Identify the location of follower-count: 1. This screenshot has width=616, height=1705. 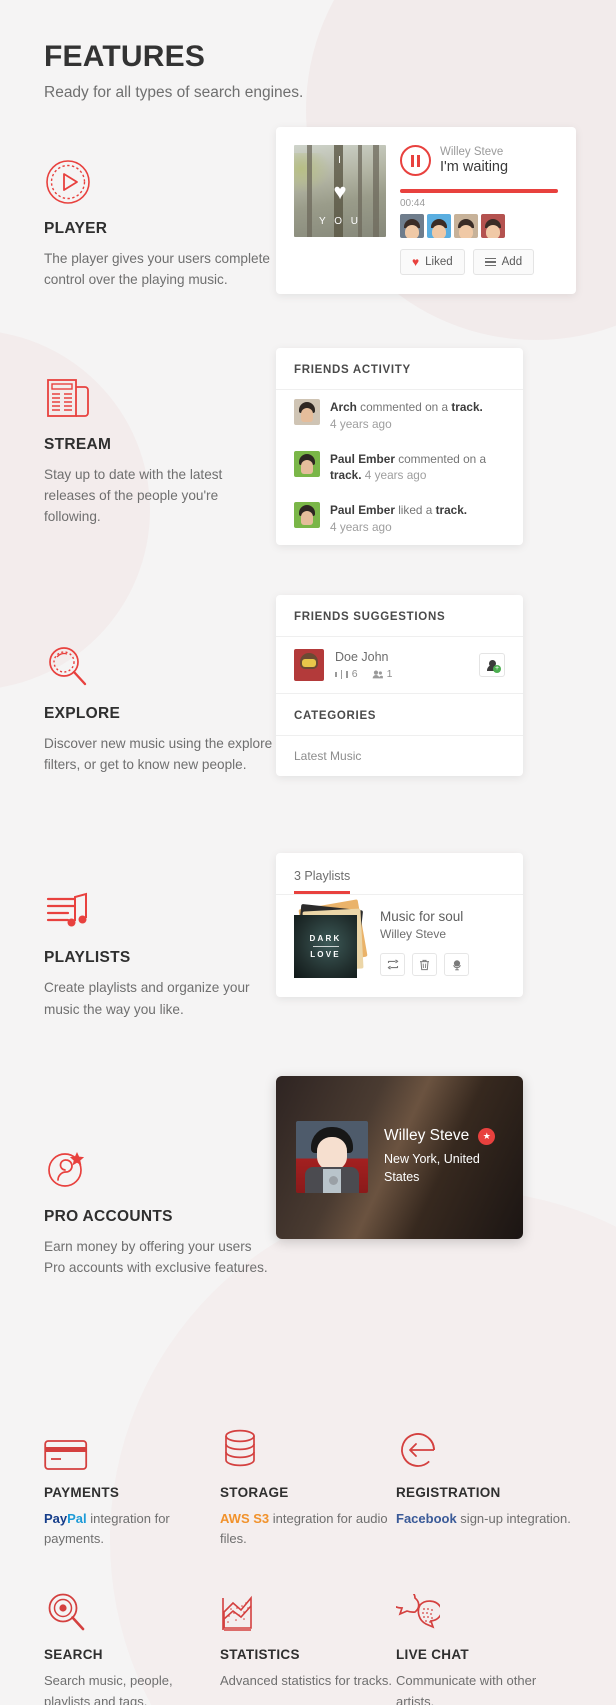
(382, 674).